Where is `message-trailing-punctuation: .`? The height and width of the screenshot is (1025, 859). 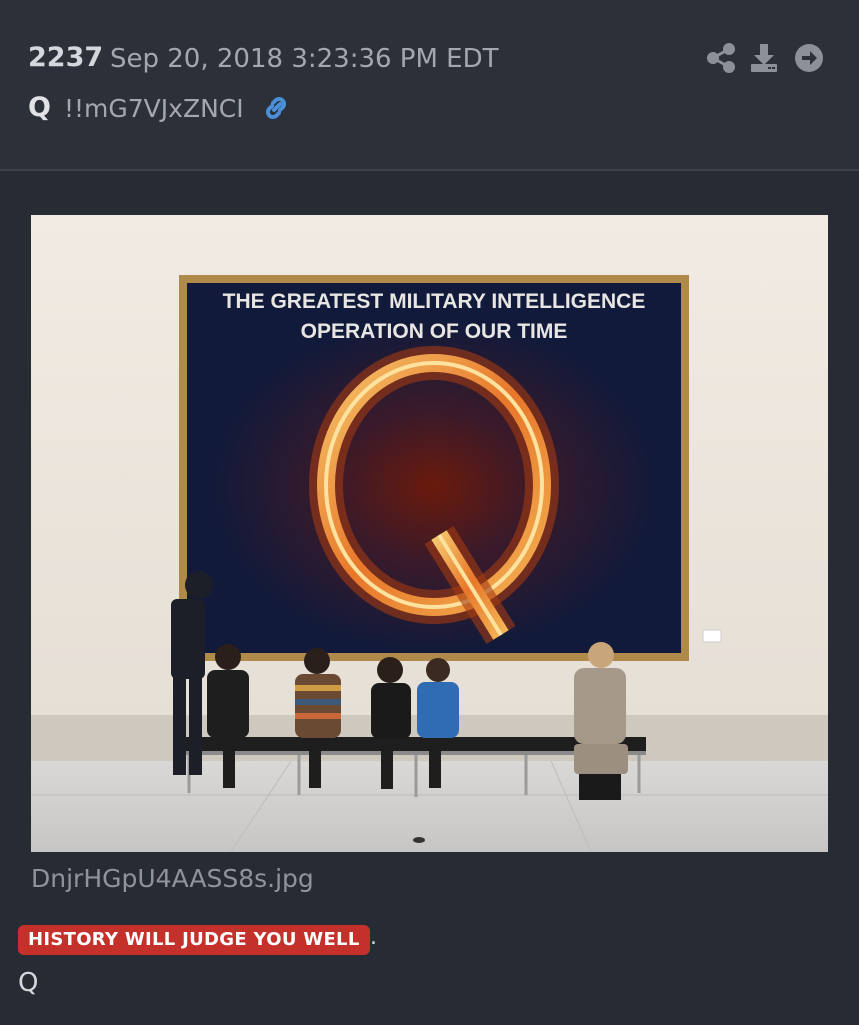
message-trailing-punctuation: . is located at coordinates (373, 937).